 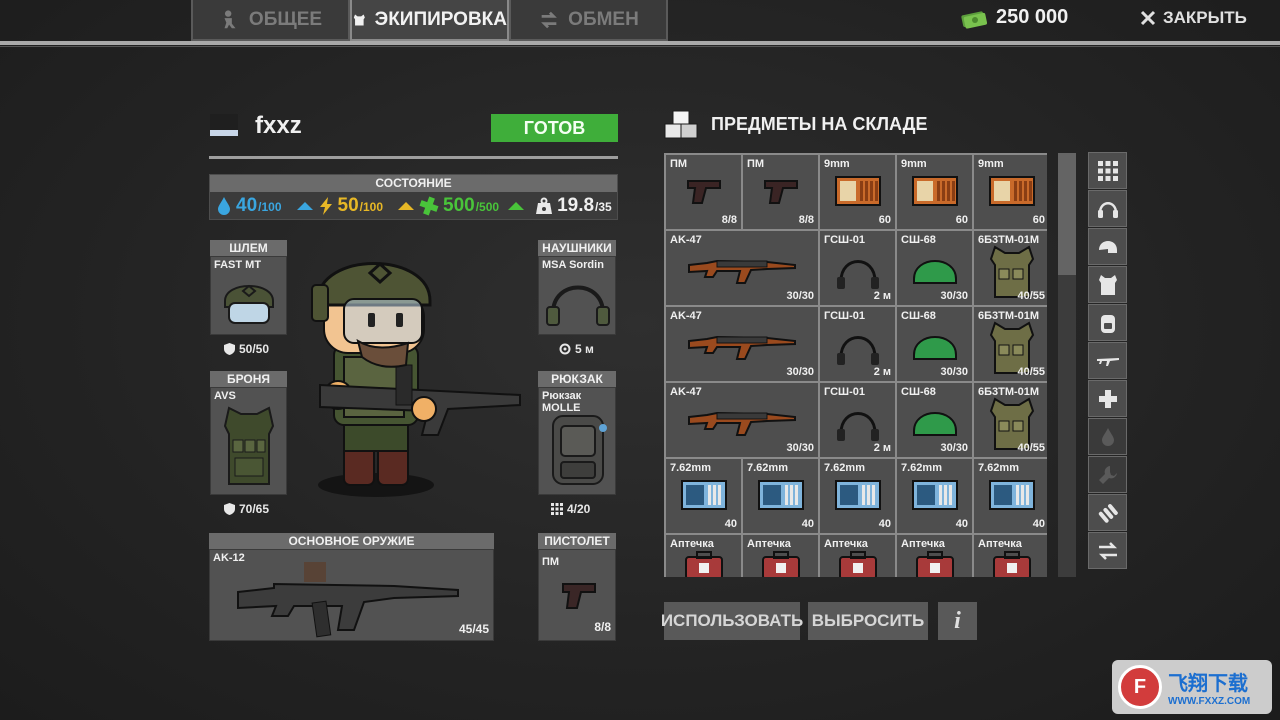 What do you see at coordinates (679, 164) in the screenshot?
I see `item-name: ПМ` at bounding box center [679, 164].